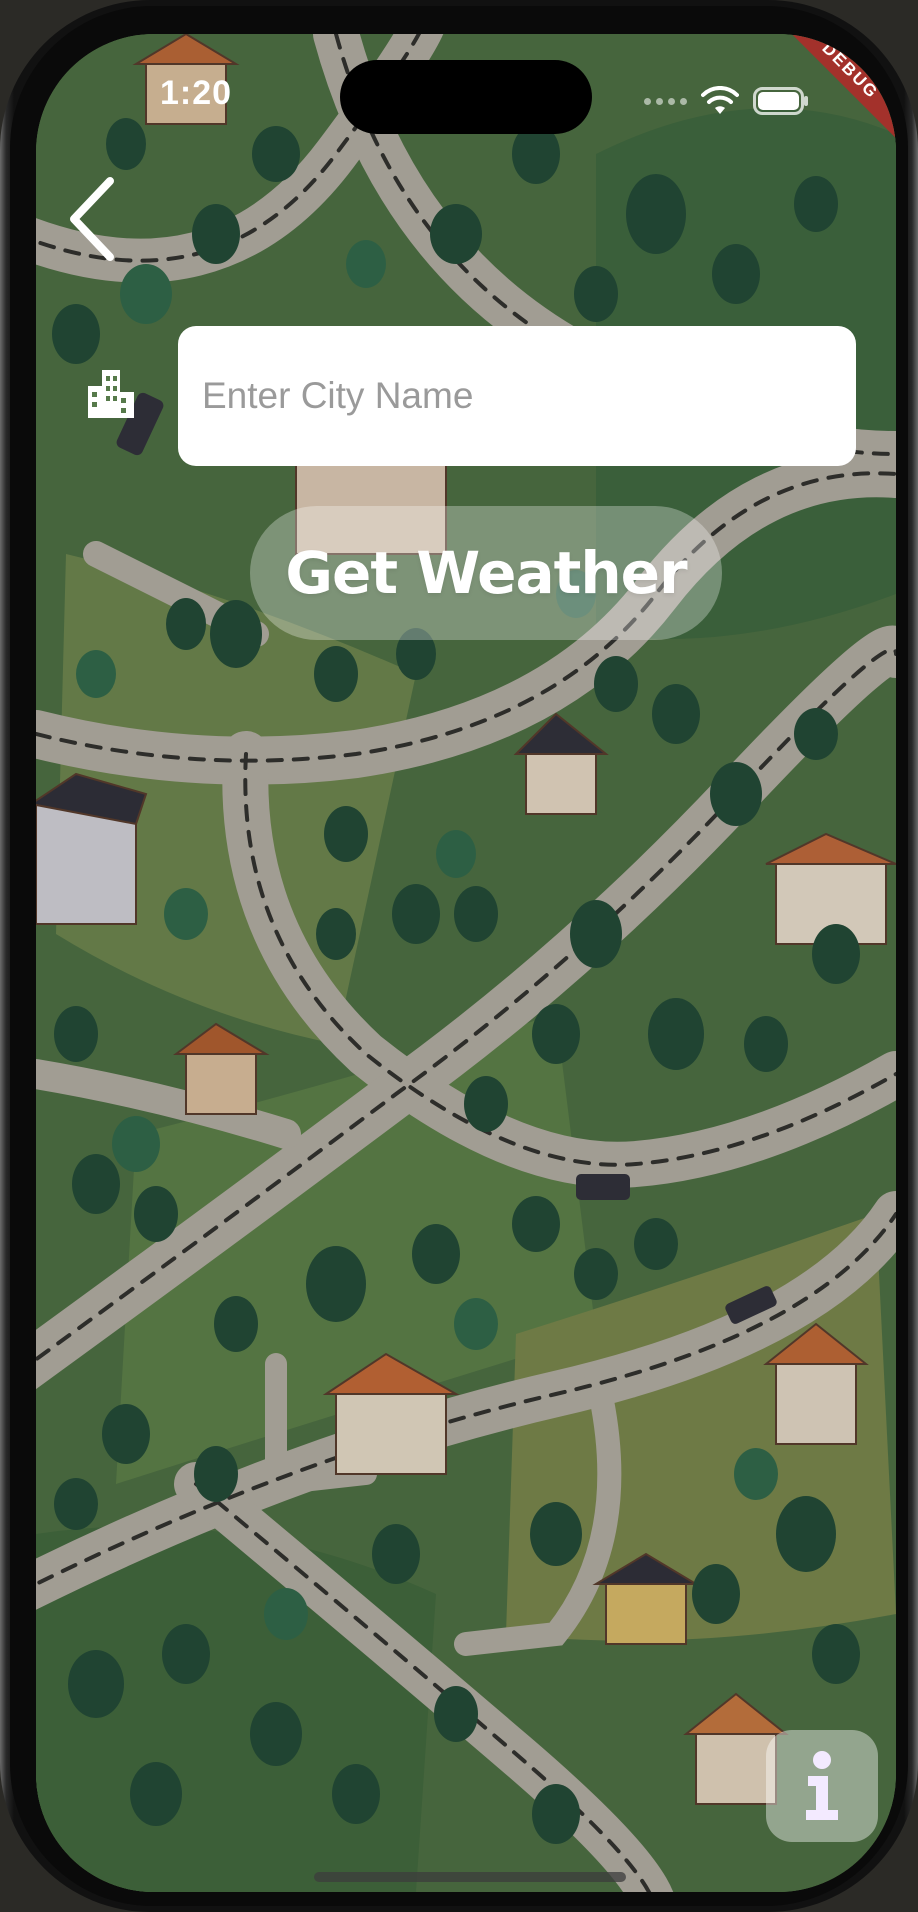  What do you see at coordinates (466, 97) in the screenshot?
I see `dynamic-island` at bounding box center [466, 97].